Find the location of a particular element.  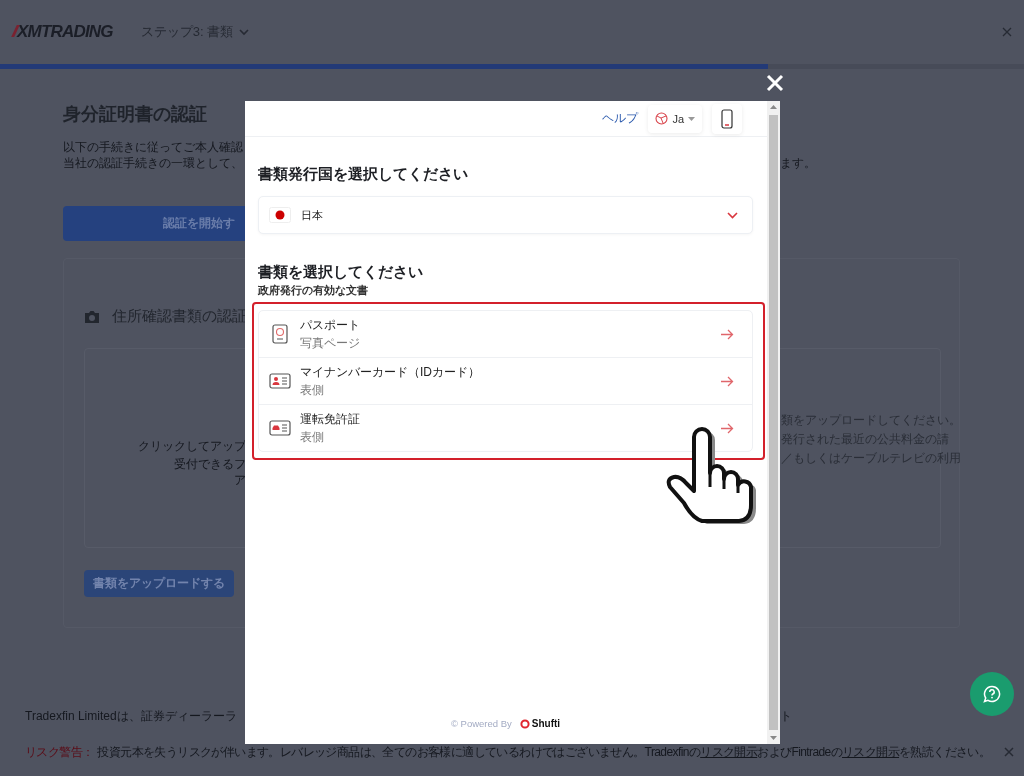

document-subtitle: 写真ページ is located at coordinates (330, 343).